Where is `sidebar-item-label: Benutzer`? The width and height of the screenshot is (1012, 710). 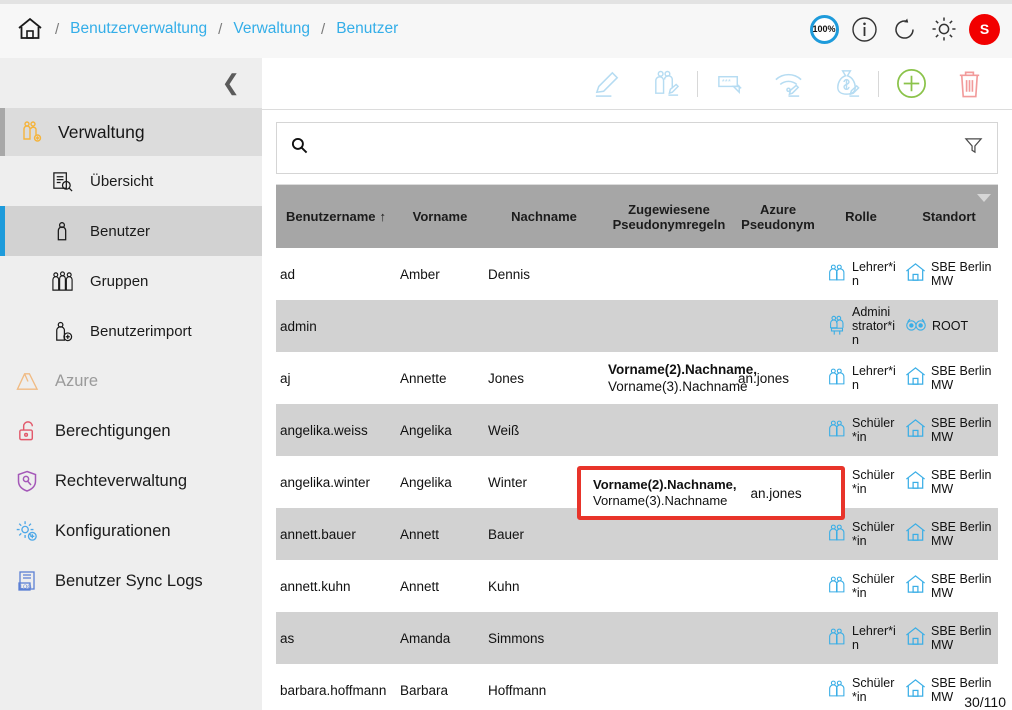
sidebar-item-label: Benutzer is located at coordinates (120, 231).